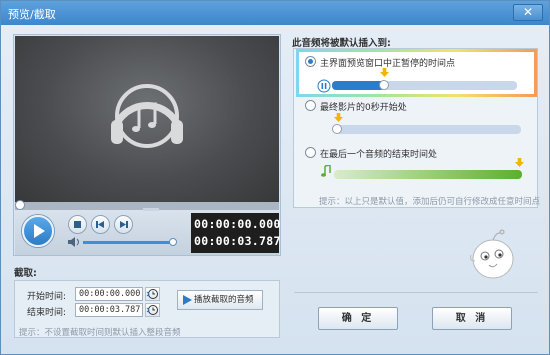 The image size is (550, 355). Describe the element at coordinates (147, 116) in the screenshot. I see `headphones-music-icon` at that location.